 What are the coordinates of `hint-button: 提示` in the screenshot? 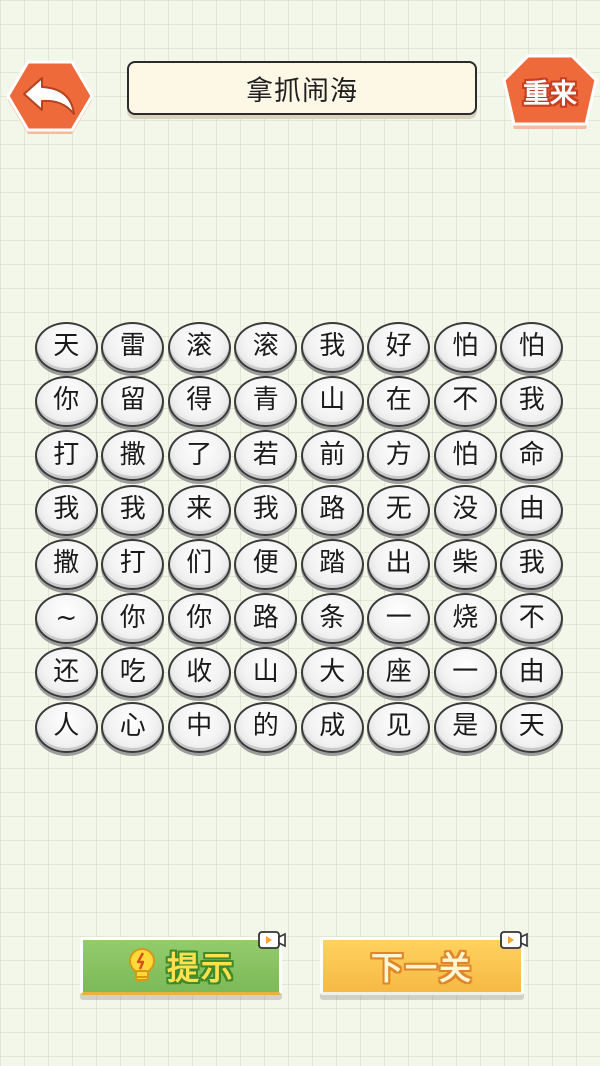 It's located at (183, 963).